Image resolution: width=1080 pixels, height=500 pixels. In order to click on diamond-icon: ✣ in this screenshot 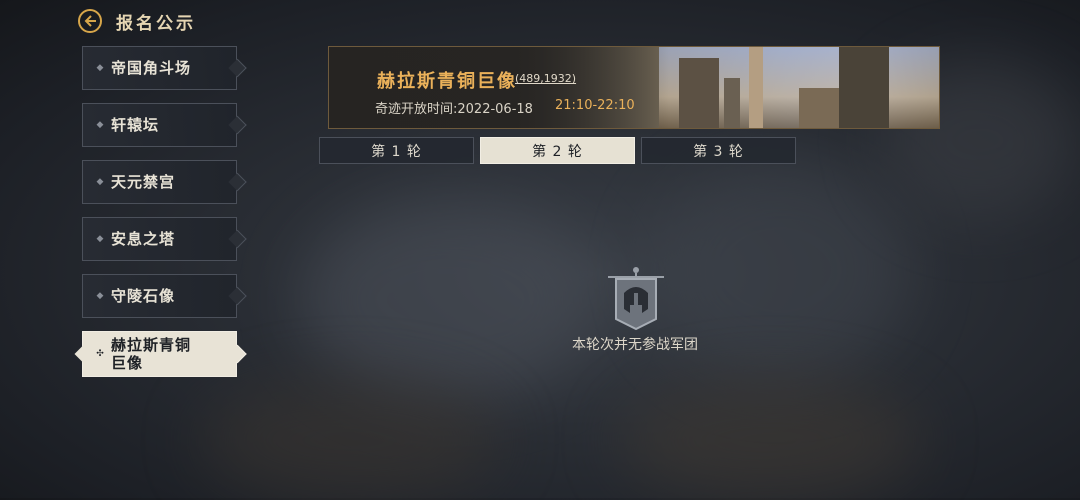, I will do `click(100, 354)`.